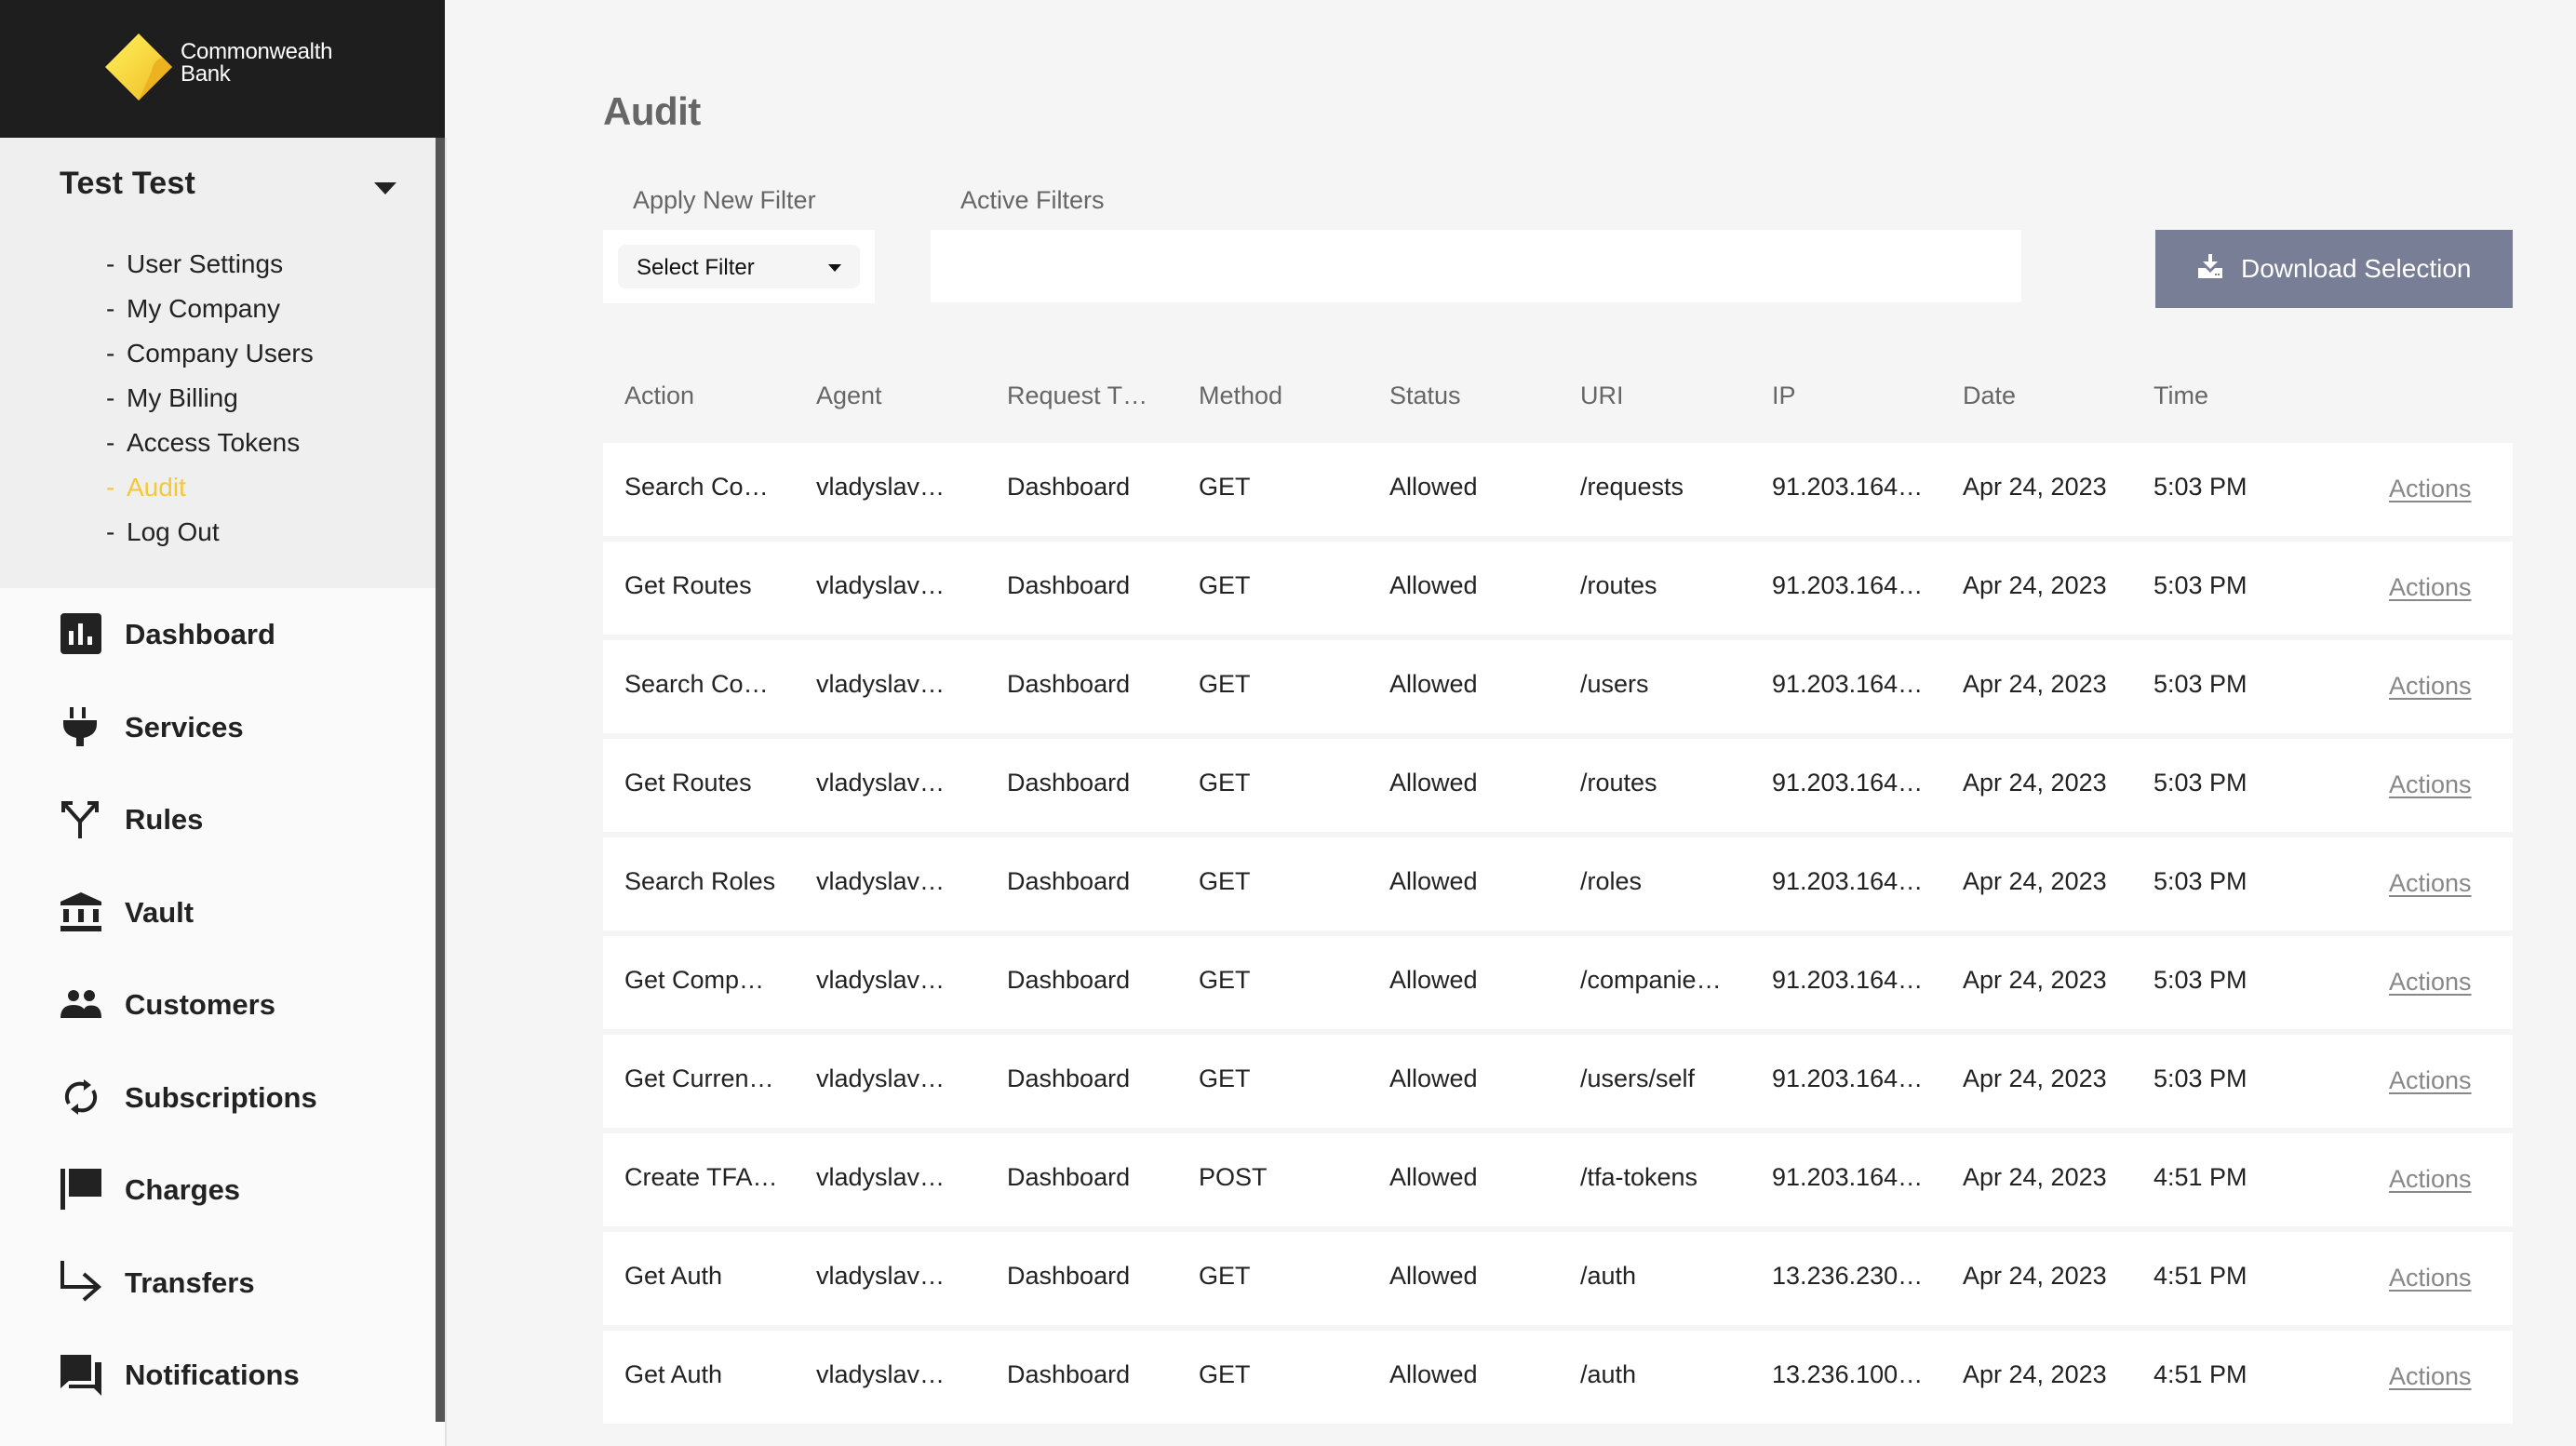 This screenshot has width=2576, height=1446. Describe the element at coordinates (1240, 396) in the screenshot. I see `column-header-method: Method` at that location.